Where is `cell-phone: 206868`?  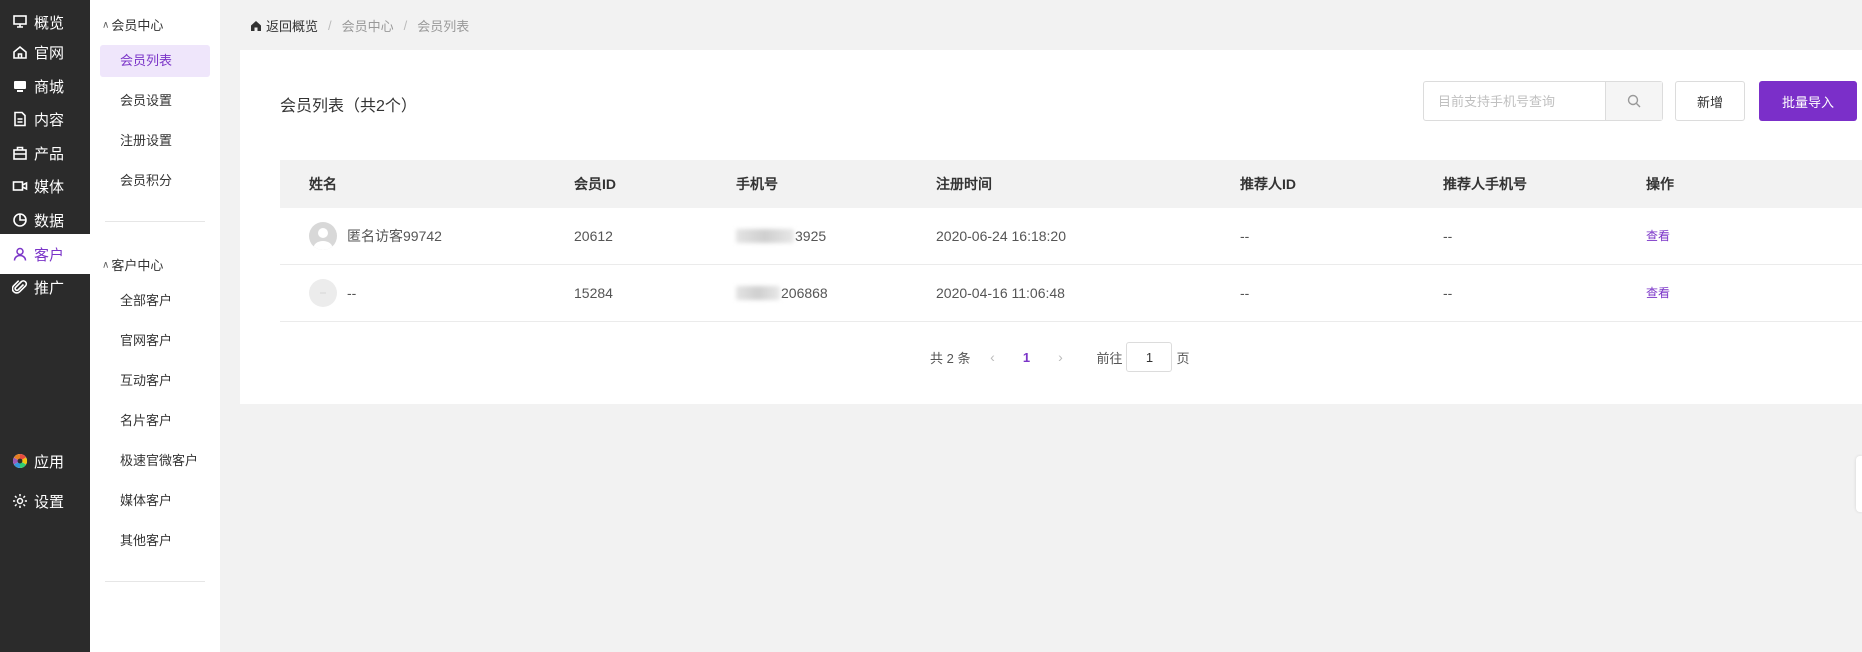
cell-phone: 206868 is located at coordinates (782, 293).